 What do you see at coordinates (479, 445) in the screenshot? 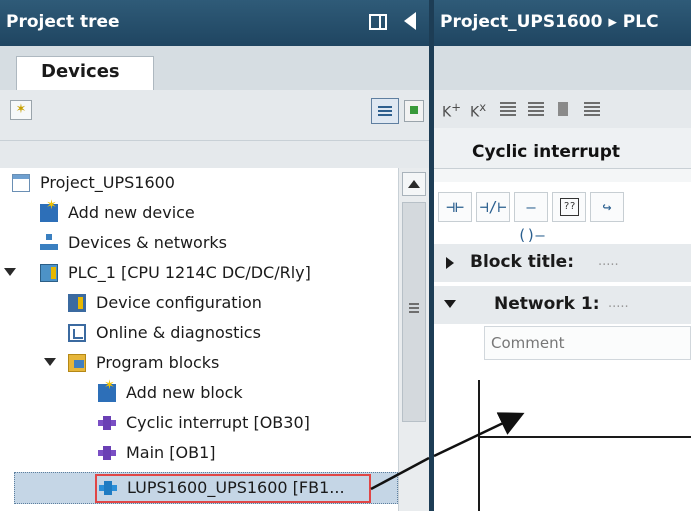
I see `power-rail` at bounding box center [479, 445].